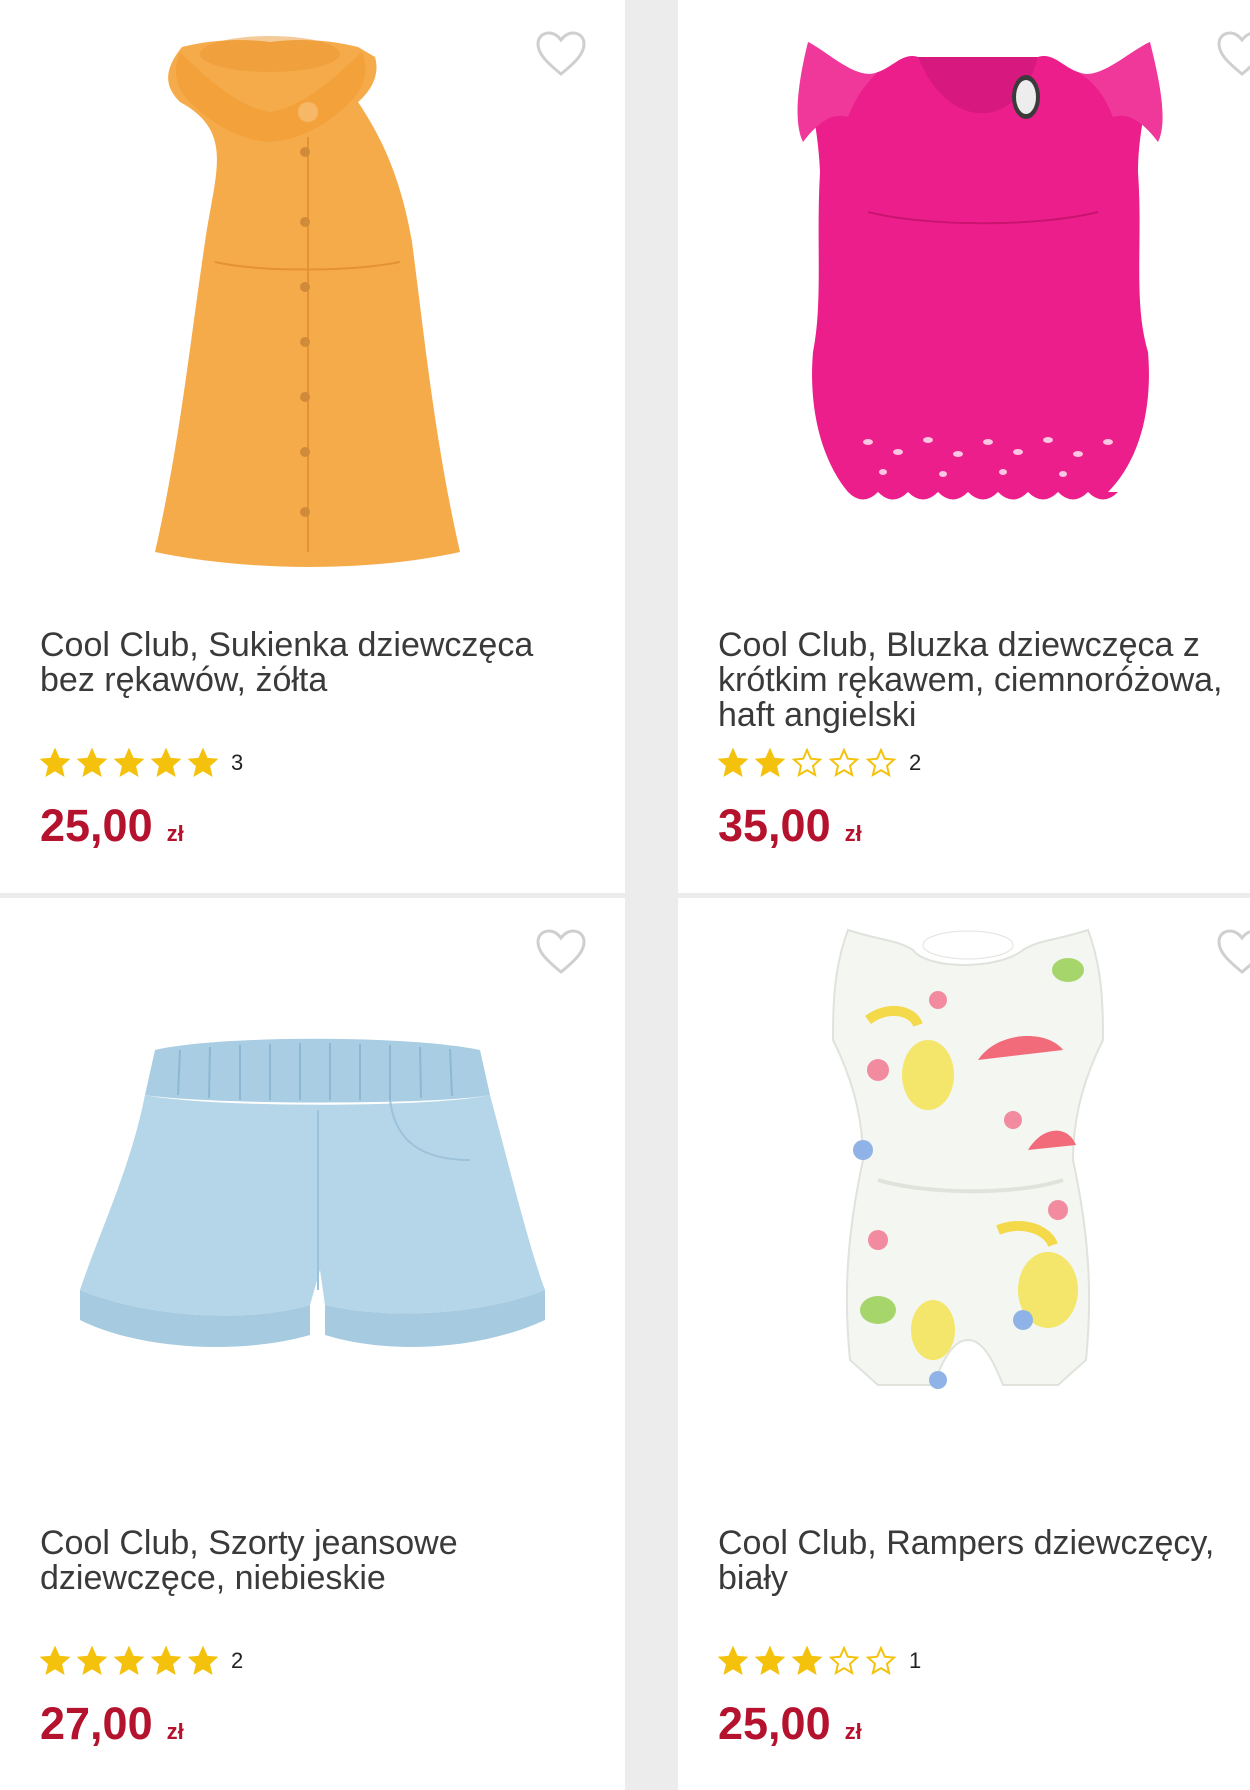  Describe the element at coordinates (774, 825) in the screenshot. I see `price-value: 35,00` at that location.